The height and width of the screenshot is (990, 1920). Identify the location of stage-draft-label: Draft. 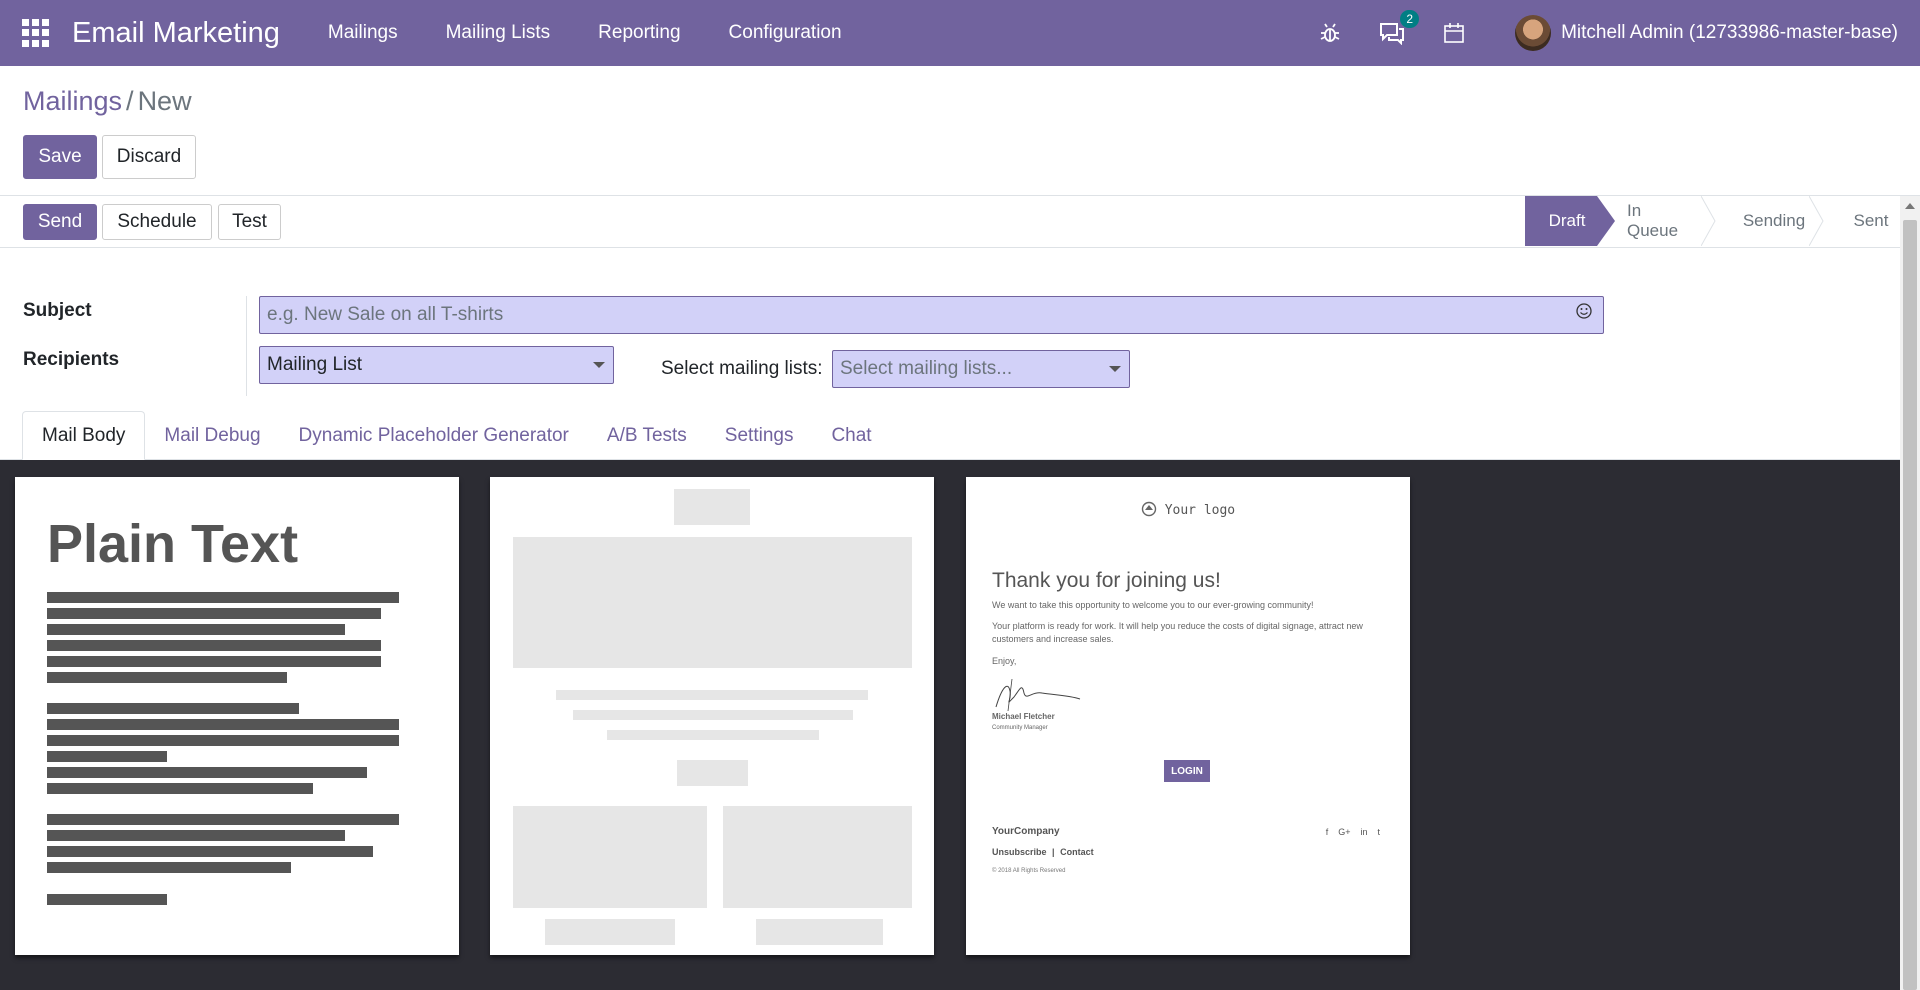
(1567, 220).